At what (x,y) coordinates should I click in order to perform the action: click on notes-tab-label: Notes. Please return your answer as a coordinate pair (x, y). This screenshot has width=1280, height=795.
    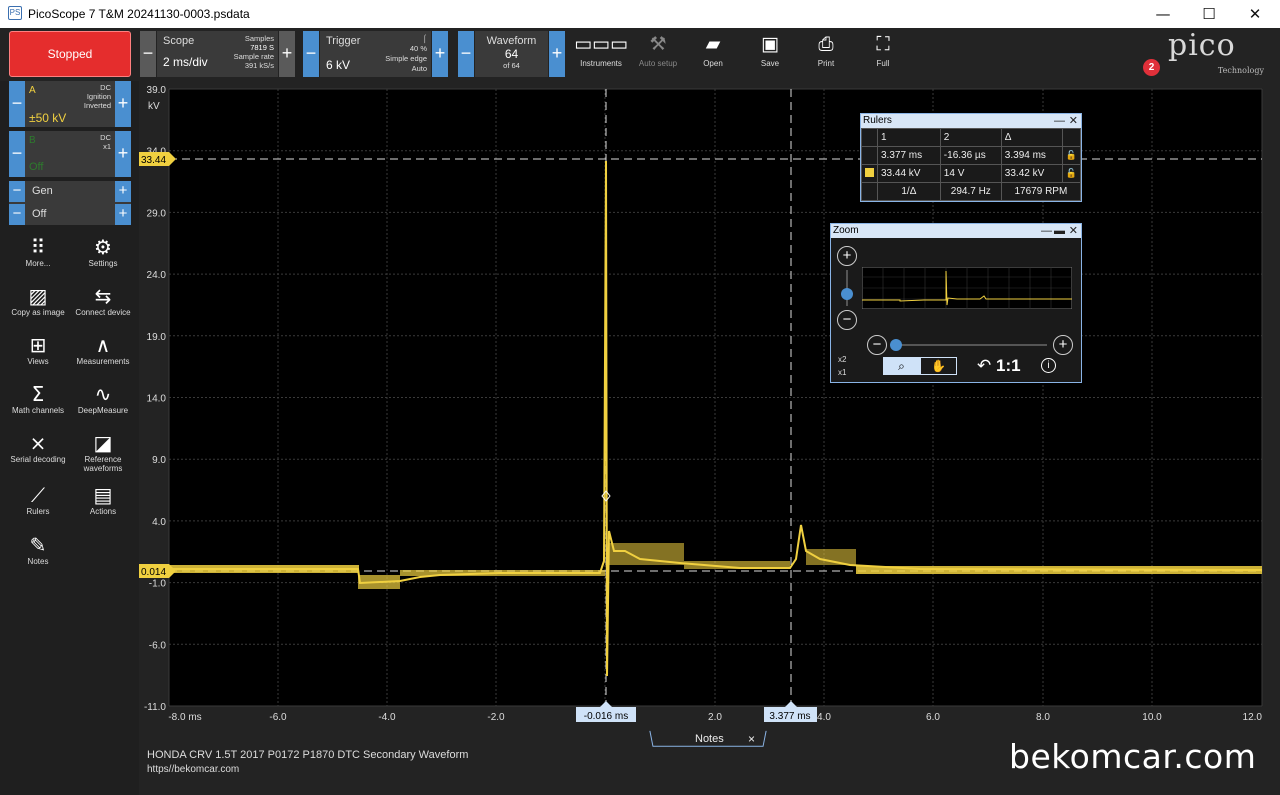
    Looking at the image, I should click on (709, 739).